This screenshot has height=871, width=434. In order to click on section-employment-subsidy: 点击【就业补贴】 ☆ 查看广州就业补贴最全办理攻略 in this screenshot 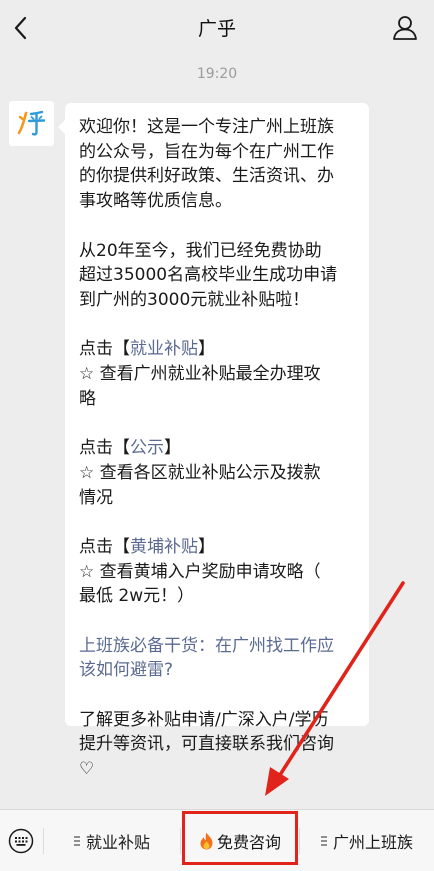, I will do `click(200, 374)`.